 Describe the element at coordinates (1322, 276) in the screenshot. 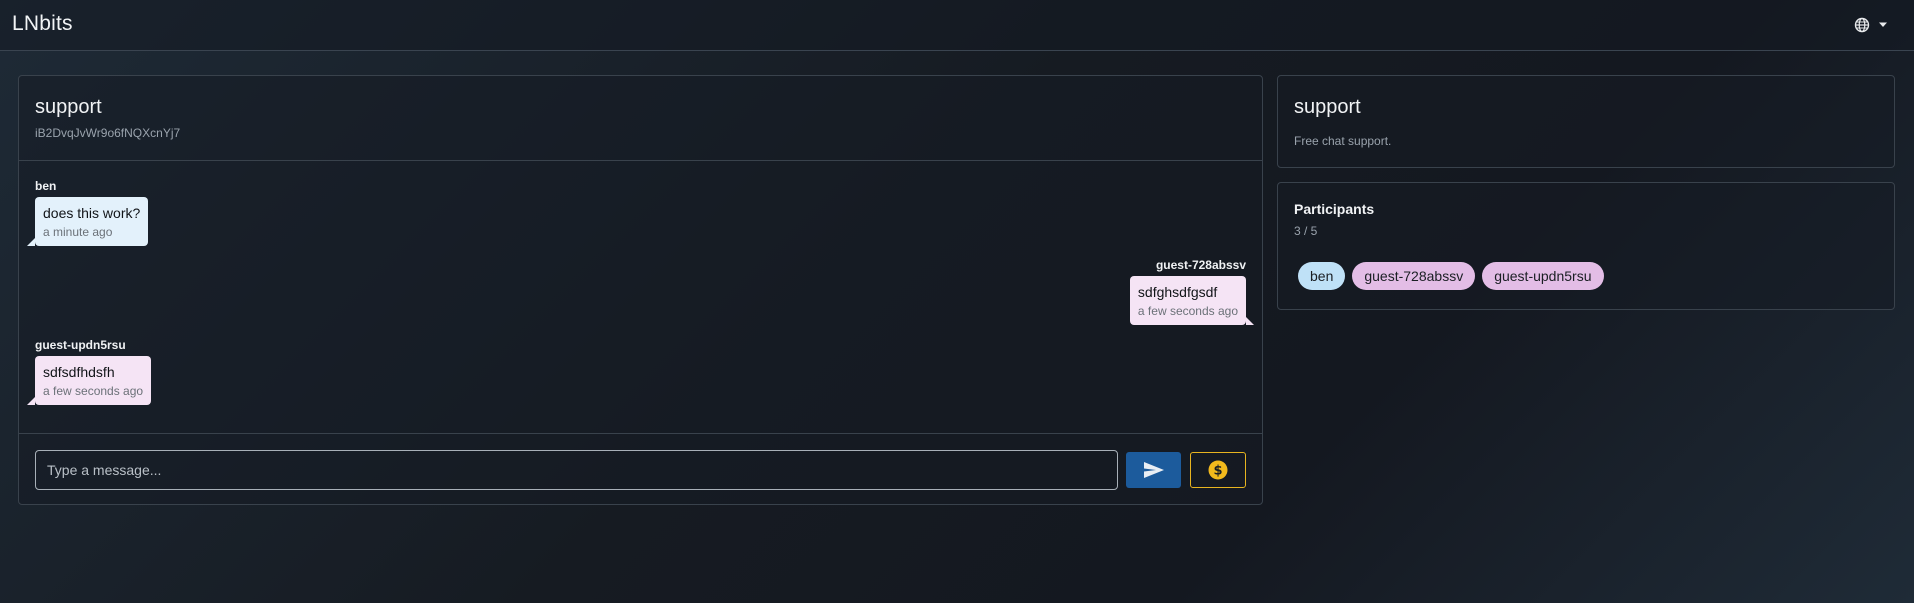

I see `participant-chip: ben` at that location.